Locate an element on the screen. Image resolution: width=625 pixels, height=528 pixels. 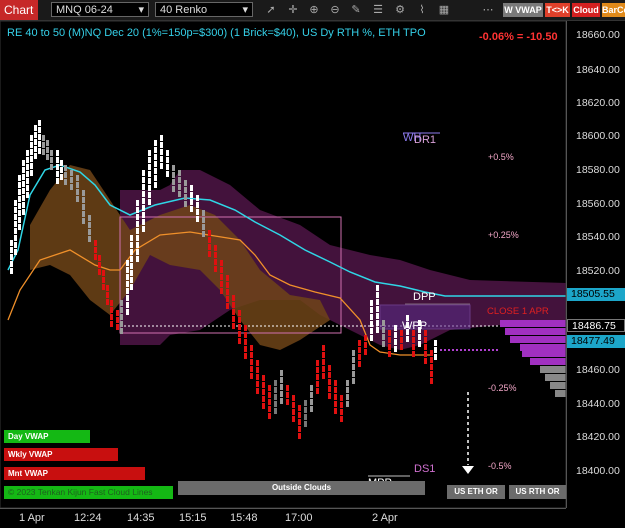
properties-icon: ☰ is located at coordinates (378, 10).